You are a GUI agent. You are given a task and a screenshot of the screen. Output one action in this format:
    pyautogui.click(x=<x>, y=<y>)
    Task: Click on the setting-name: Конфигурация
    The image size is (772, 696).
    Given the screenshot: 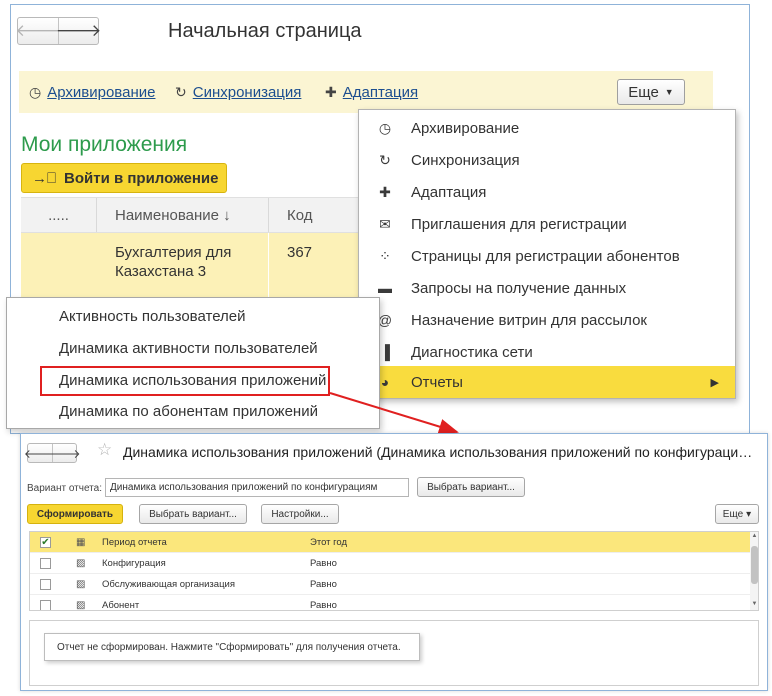 What is the action you would take?
    pyautogui.click(x=134, y=563)
    